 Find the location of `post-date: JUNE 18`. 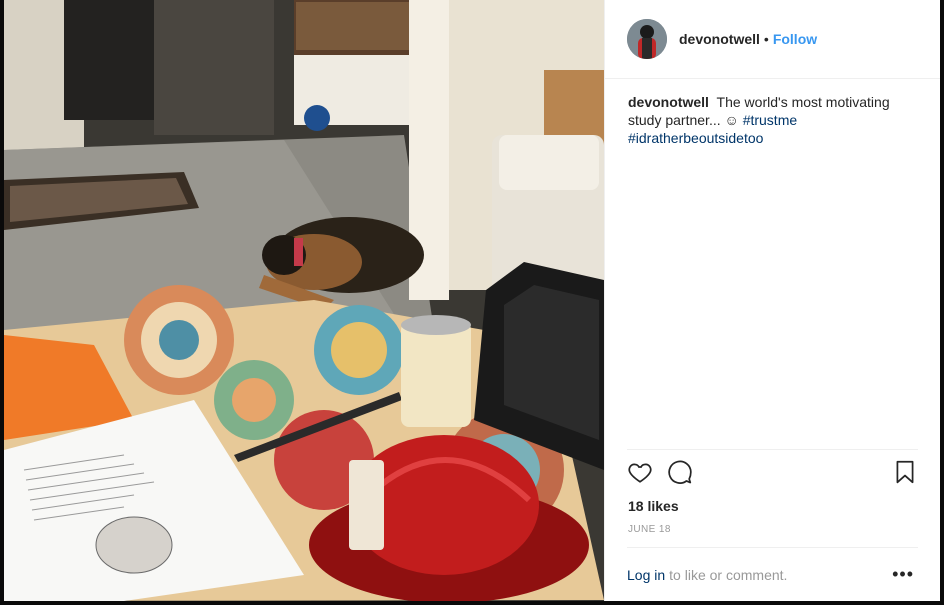

post-date: JUNE 18 is located at coordinates (772, 524).